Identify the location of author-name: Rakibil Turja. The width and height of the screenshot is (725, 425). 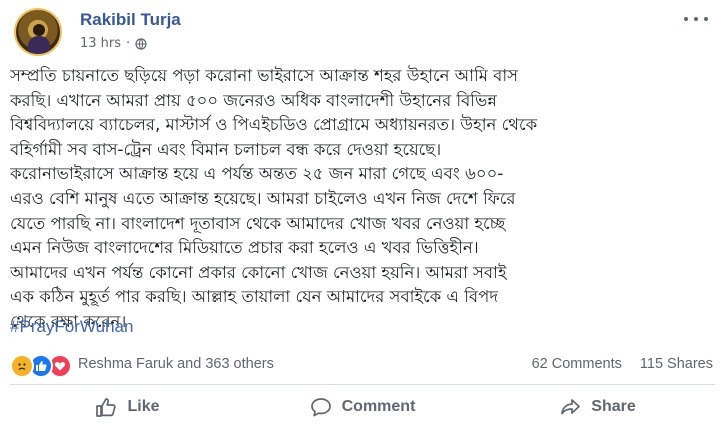
(130, 20).